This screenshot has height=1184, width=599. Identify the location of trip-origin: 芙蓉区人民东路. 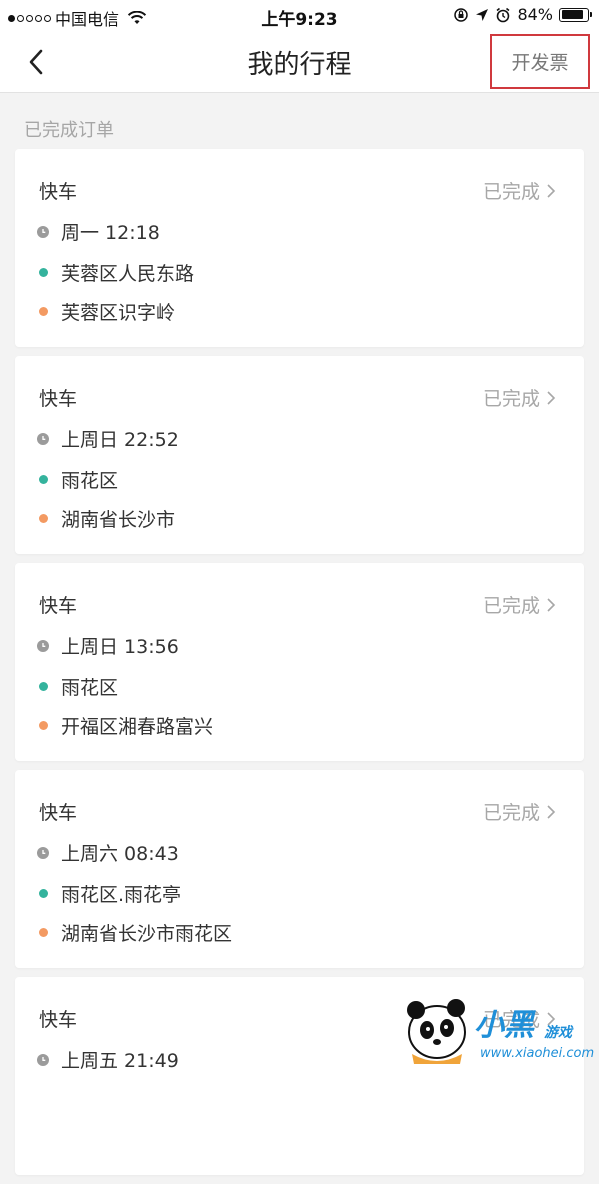
(128, 274).